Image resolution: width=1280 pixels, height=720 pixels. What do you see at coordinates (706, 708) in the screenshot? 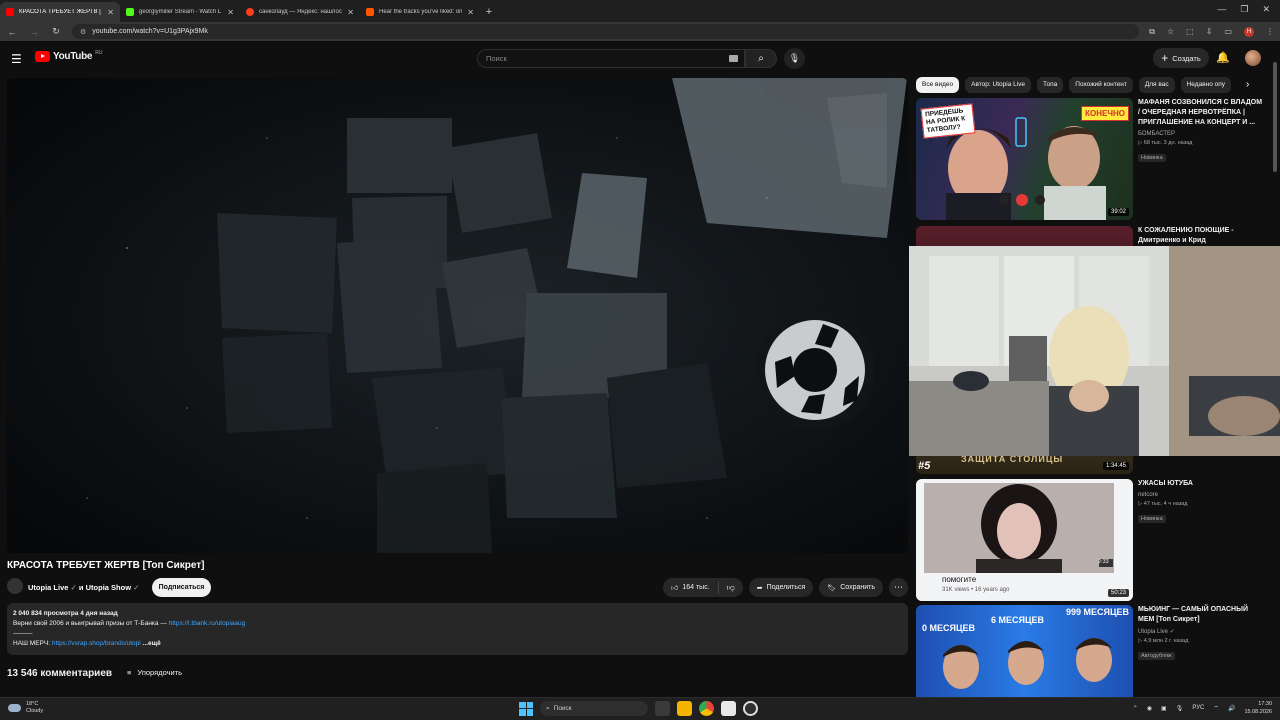
I see `chrome-icon` at bounding box center [706, 708].